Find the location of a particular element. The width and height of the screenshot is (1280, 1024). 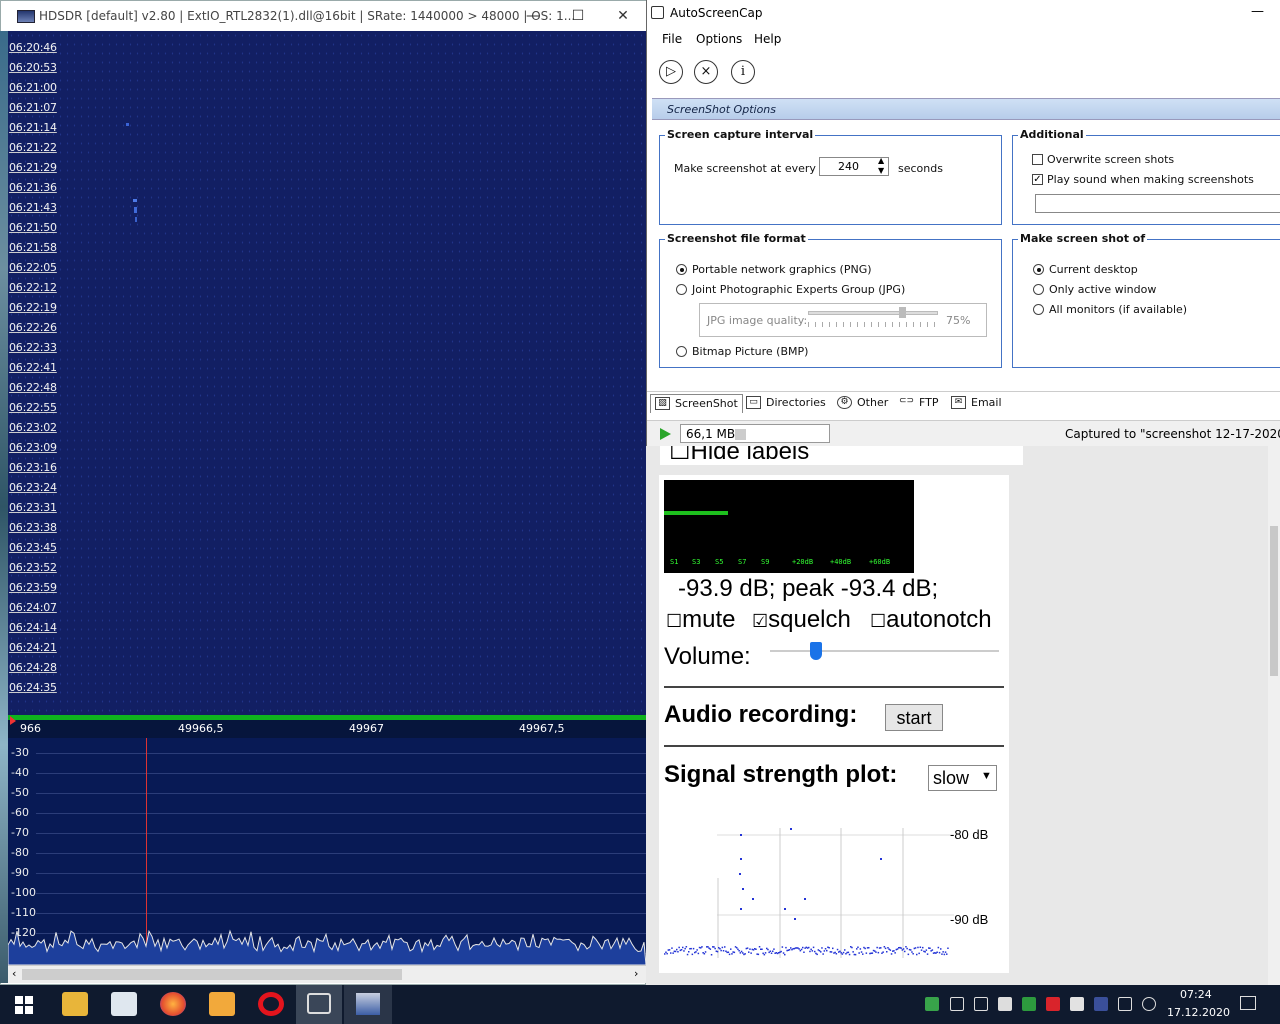

time-label: 06:24:07 is located at coordinates (33, 607).